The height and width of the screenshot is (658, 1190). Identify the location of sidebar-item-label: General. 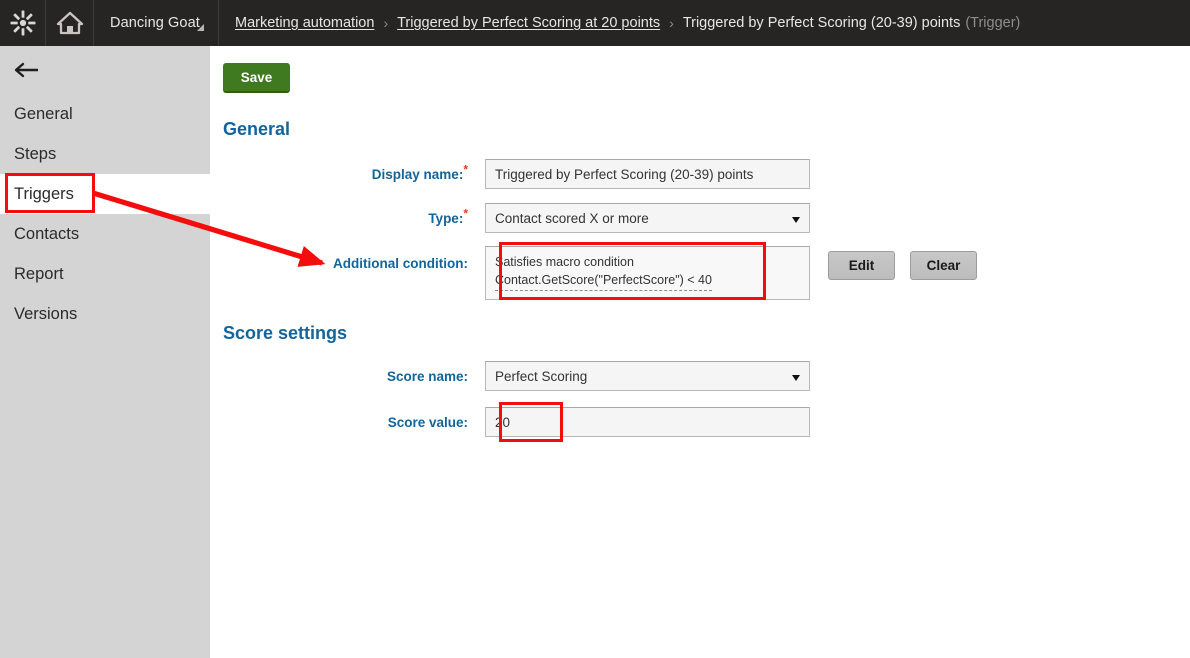
(43, 113).